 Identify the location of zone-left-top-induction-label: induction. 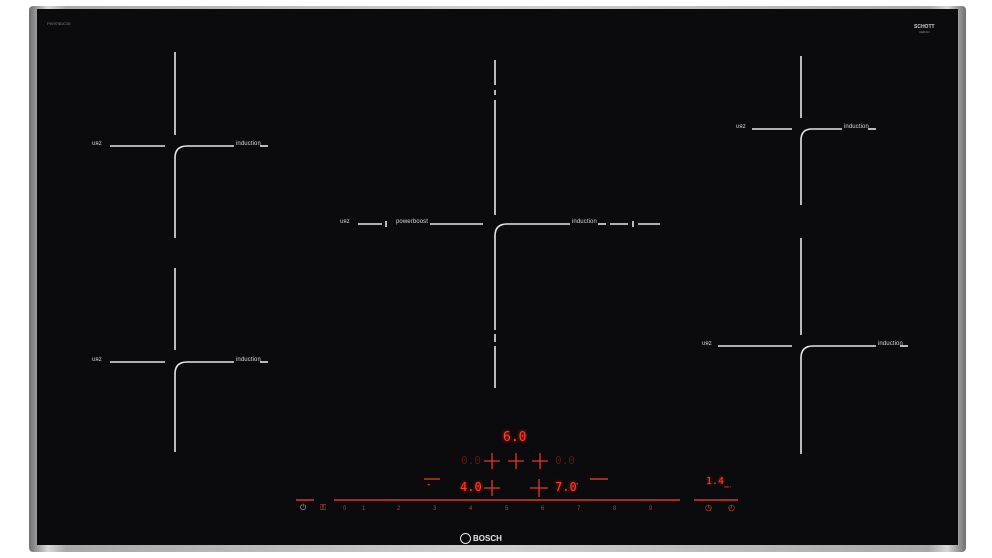
(248, 144).